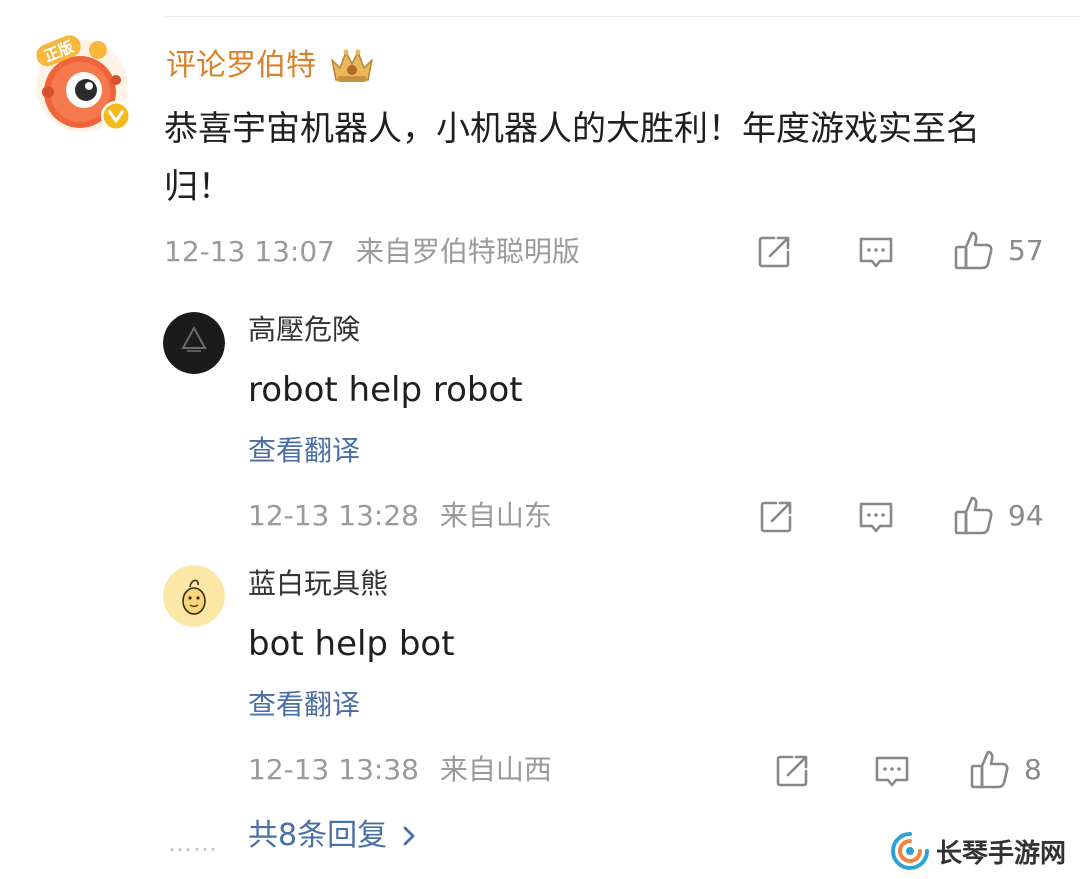  What do you see at coordinates (572, 158) in the screenshot?
I see `main-comment-text: 恭喜宇宙机器人，小机器人的大胜利！年度游戏实至名归！` at bounding box center [572, 158].